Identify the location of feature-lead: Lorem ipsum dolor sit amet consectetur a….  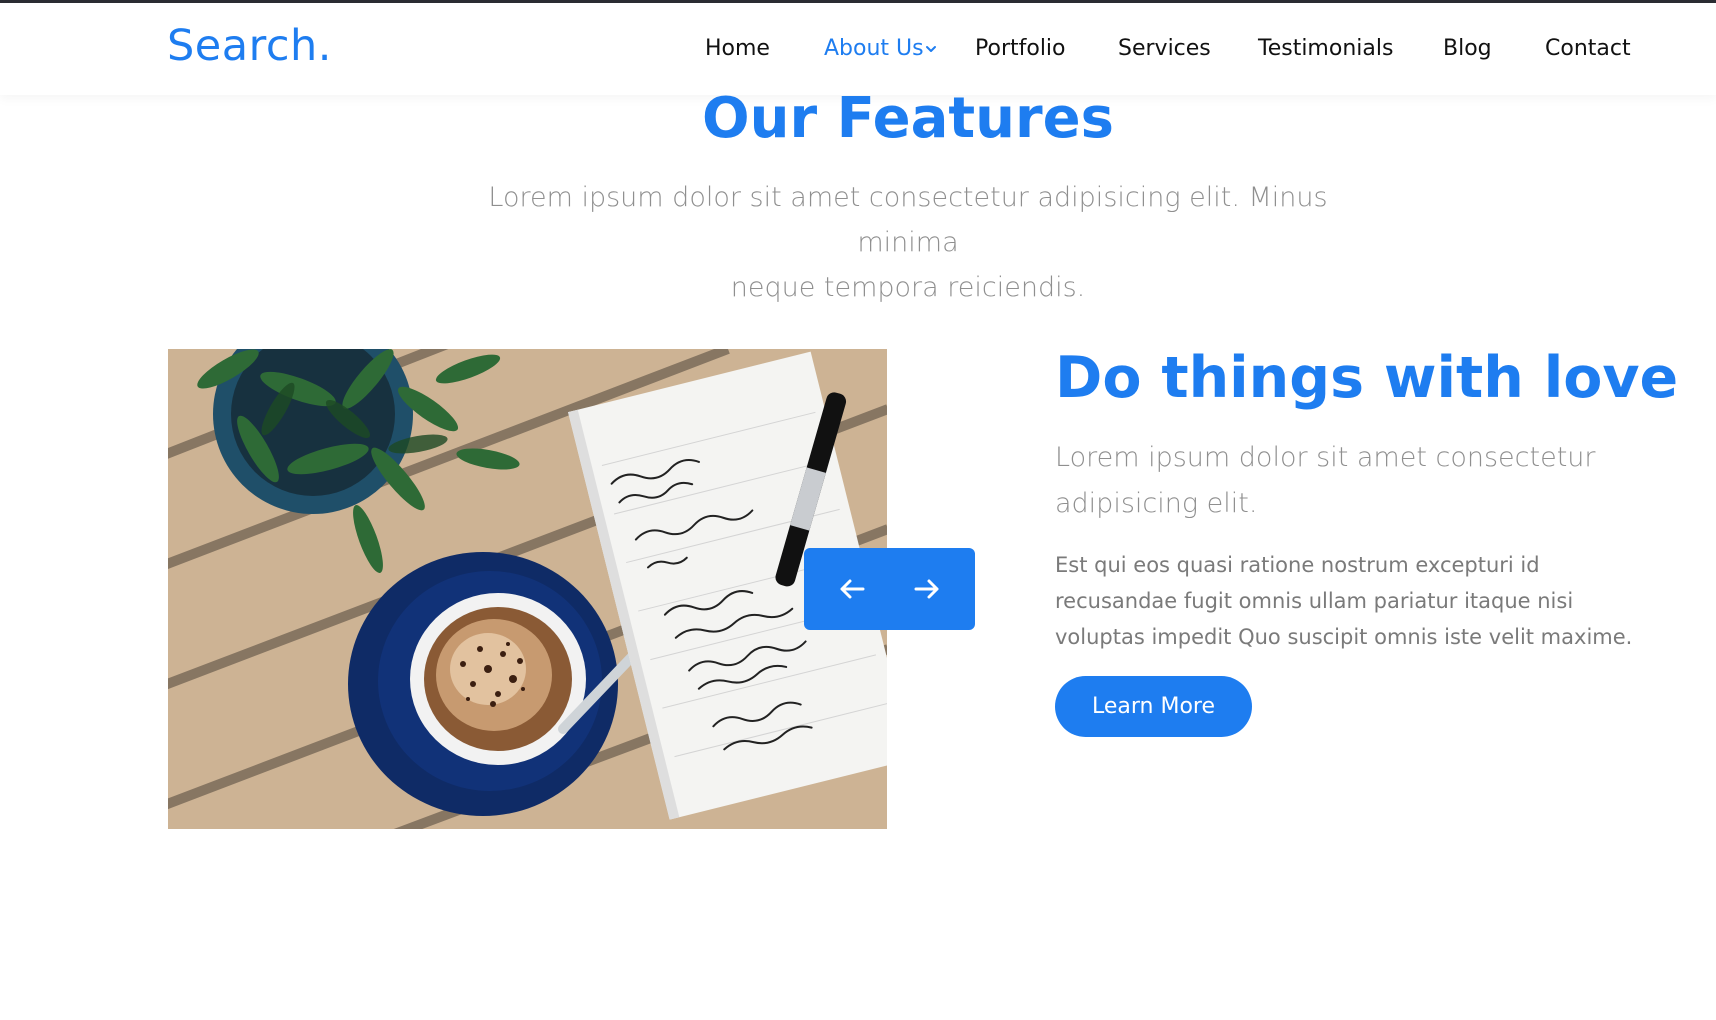
(1325, 480).